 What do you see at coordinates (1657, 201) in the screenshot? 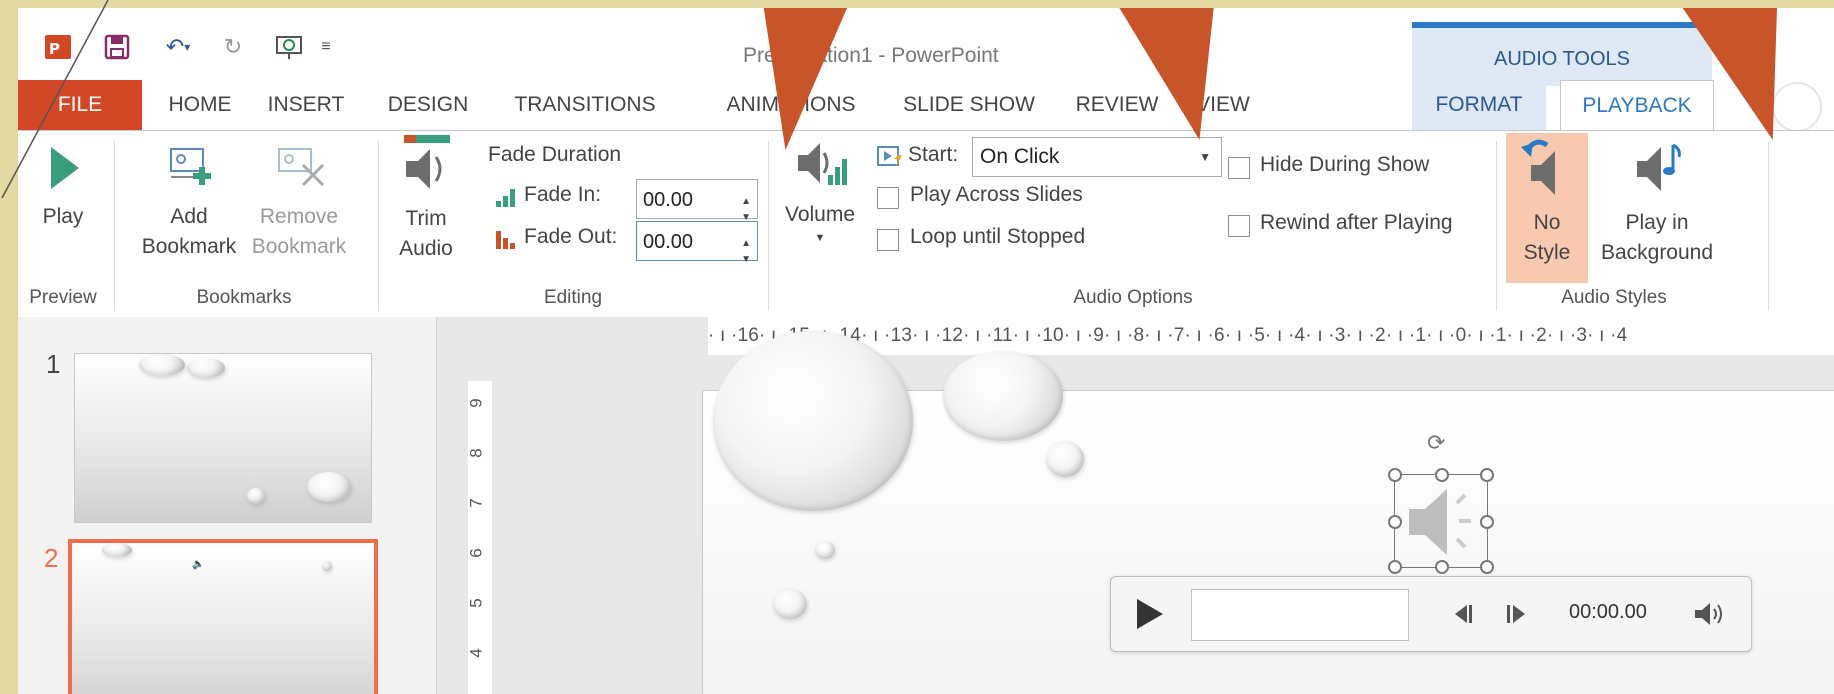
I see `play-in-background-button: Play in Background` at bounding box center [1657, 201].